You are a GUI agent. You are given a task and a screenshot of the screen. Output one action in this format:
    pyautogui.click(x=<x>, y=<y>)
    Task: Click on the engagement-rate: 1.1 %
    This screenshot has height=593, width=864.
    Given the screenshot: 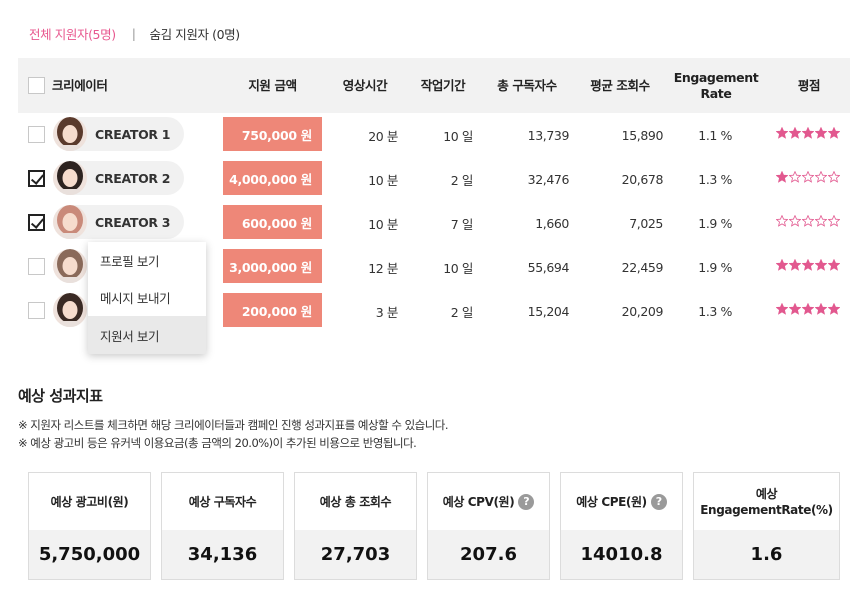 What is the action you would take?
    pyautogui.click(x=715, y=135)
    